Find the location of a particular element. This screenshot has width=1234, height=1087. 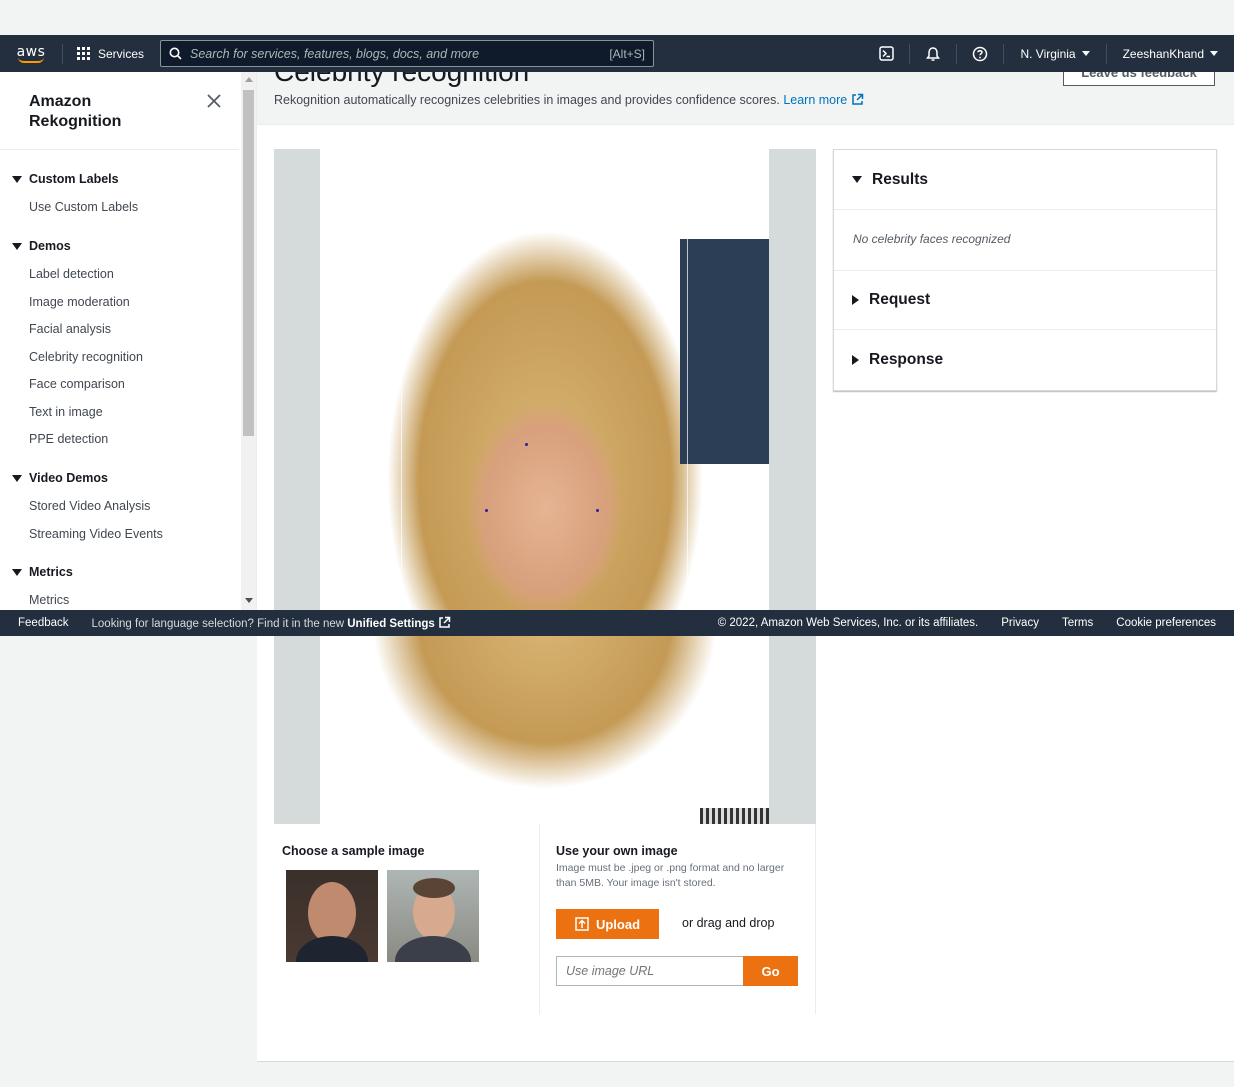

section-label: Demos is located at coordinates (50, 246).